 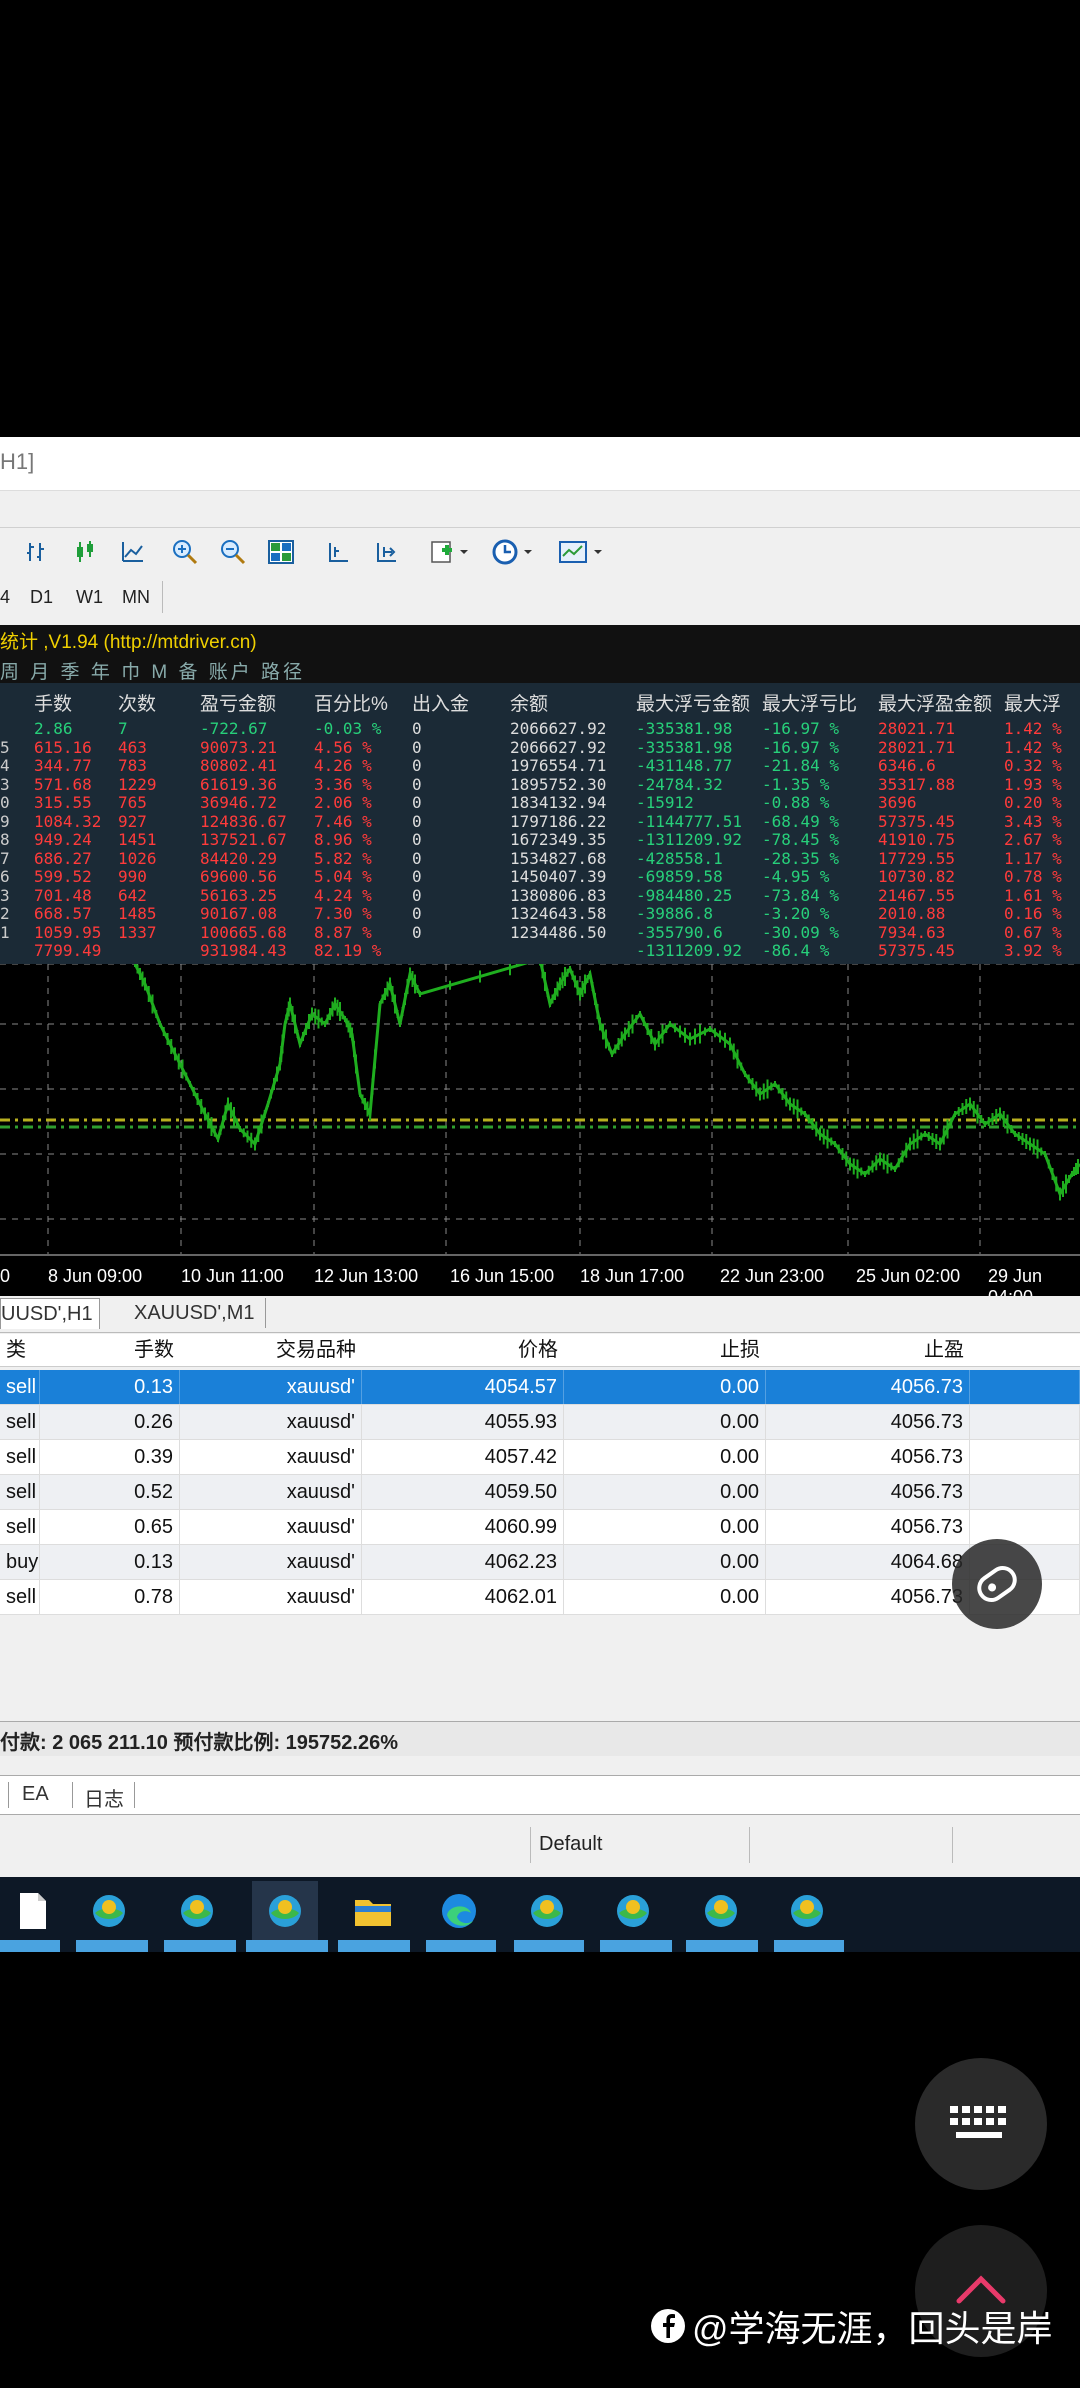 I want to click on stat-cell-pct: -0.03 %, so click(x=348, y=728).